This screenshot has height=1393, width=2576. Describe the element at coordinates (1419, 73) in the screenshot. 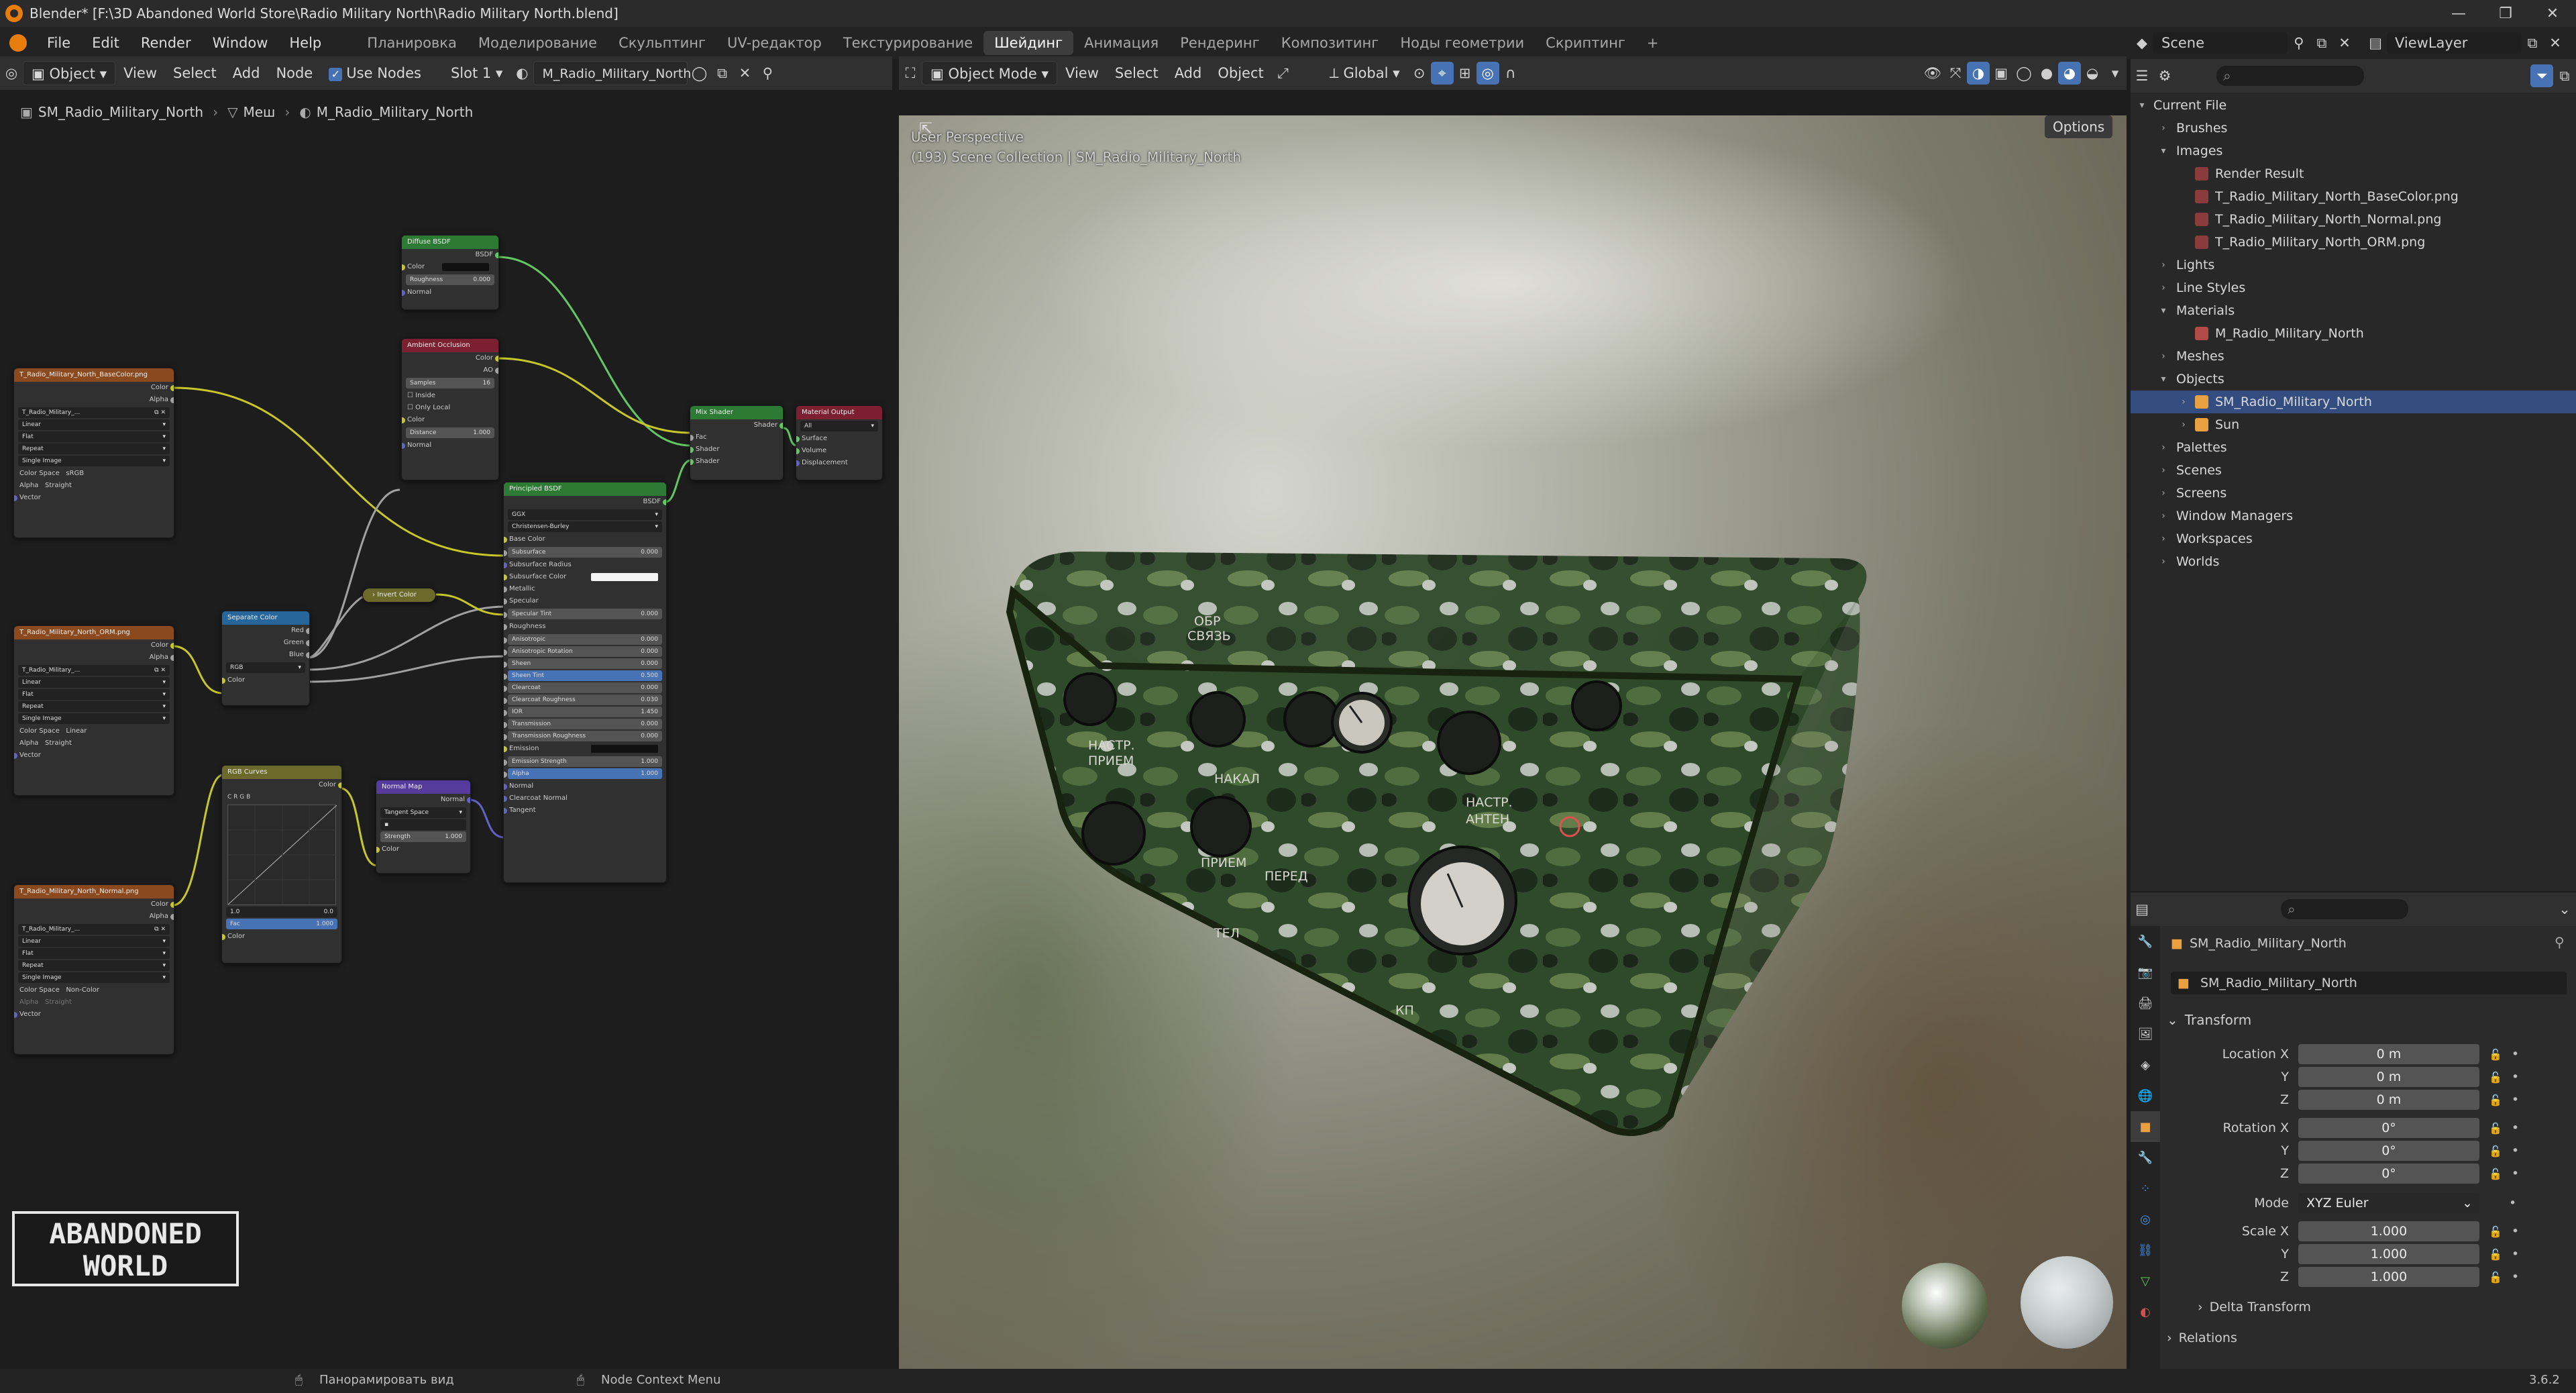

I see `pivot-icon: ⊙` at that location.